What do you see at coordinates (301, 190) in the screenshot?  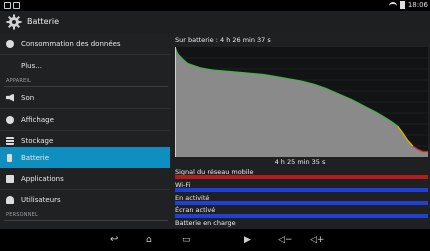 I see `signal-bar-wifi` at bounding box center [301, 190].